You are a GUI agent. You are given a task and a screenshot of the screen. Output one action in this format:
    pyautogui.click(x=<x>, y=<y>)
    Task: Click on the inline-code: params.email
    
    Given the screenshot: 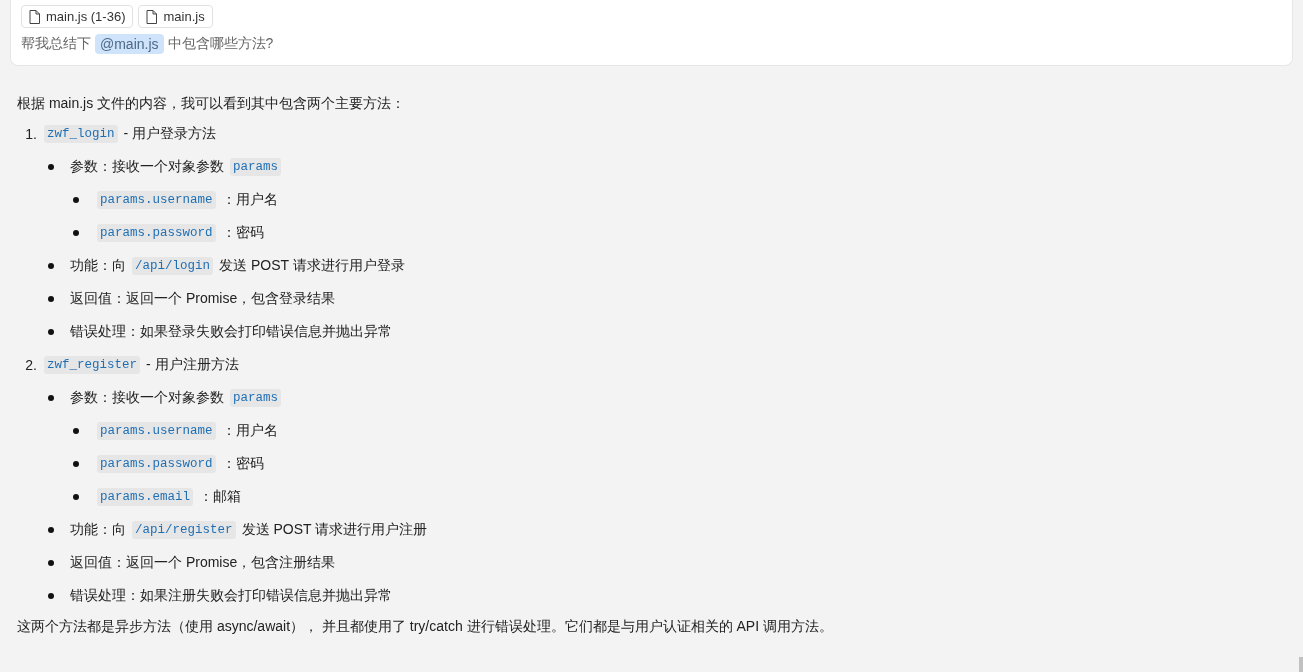 What is the action you would take?
    pyautogui.click(x=145, y=496)
    